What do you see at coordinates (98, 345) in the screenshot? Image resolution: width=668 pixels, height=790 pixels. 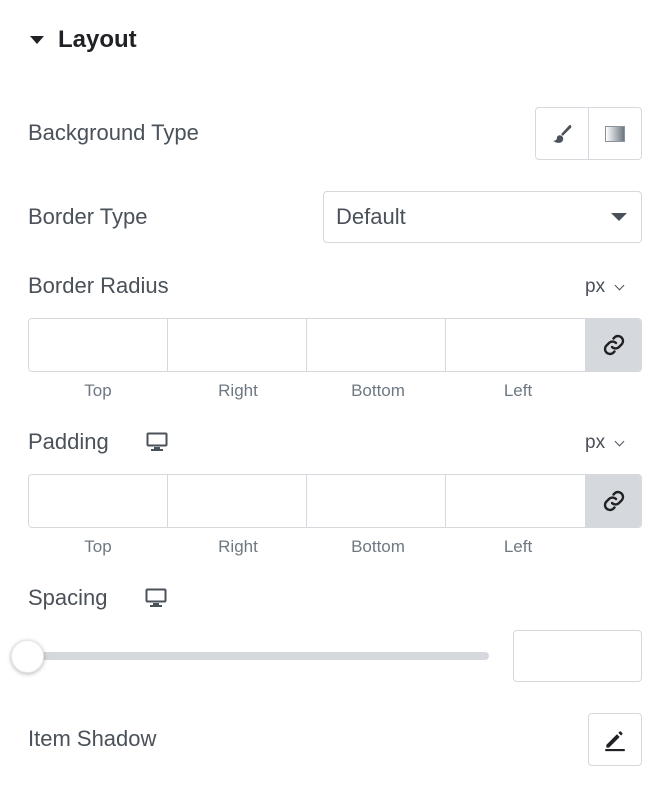 I see `border-radius-top-input` at bounding box center [98, 345].